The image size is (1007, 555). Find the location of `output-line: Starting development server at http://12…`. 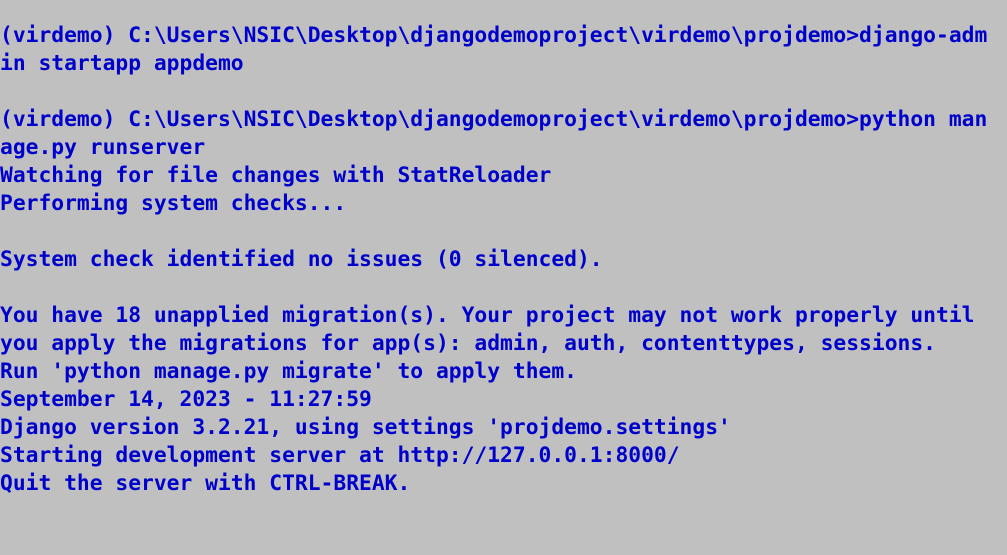

output-line: Starting development server at http://12… is located at coordinates (340, 455).